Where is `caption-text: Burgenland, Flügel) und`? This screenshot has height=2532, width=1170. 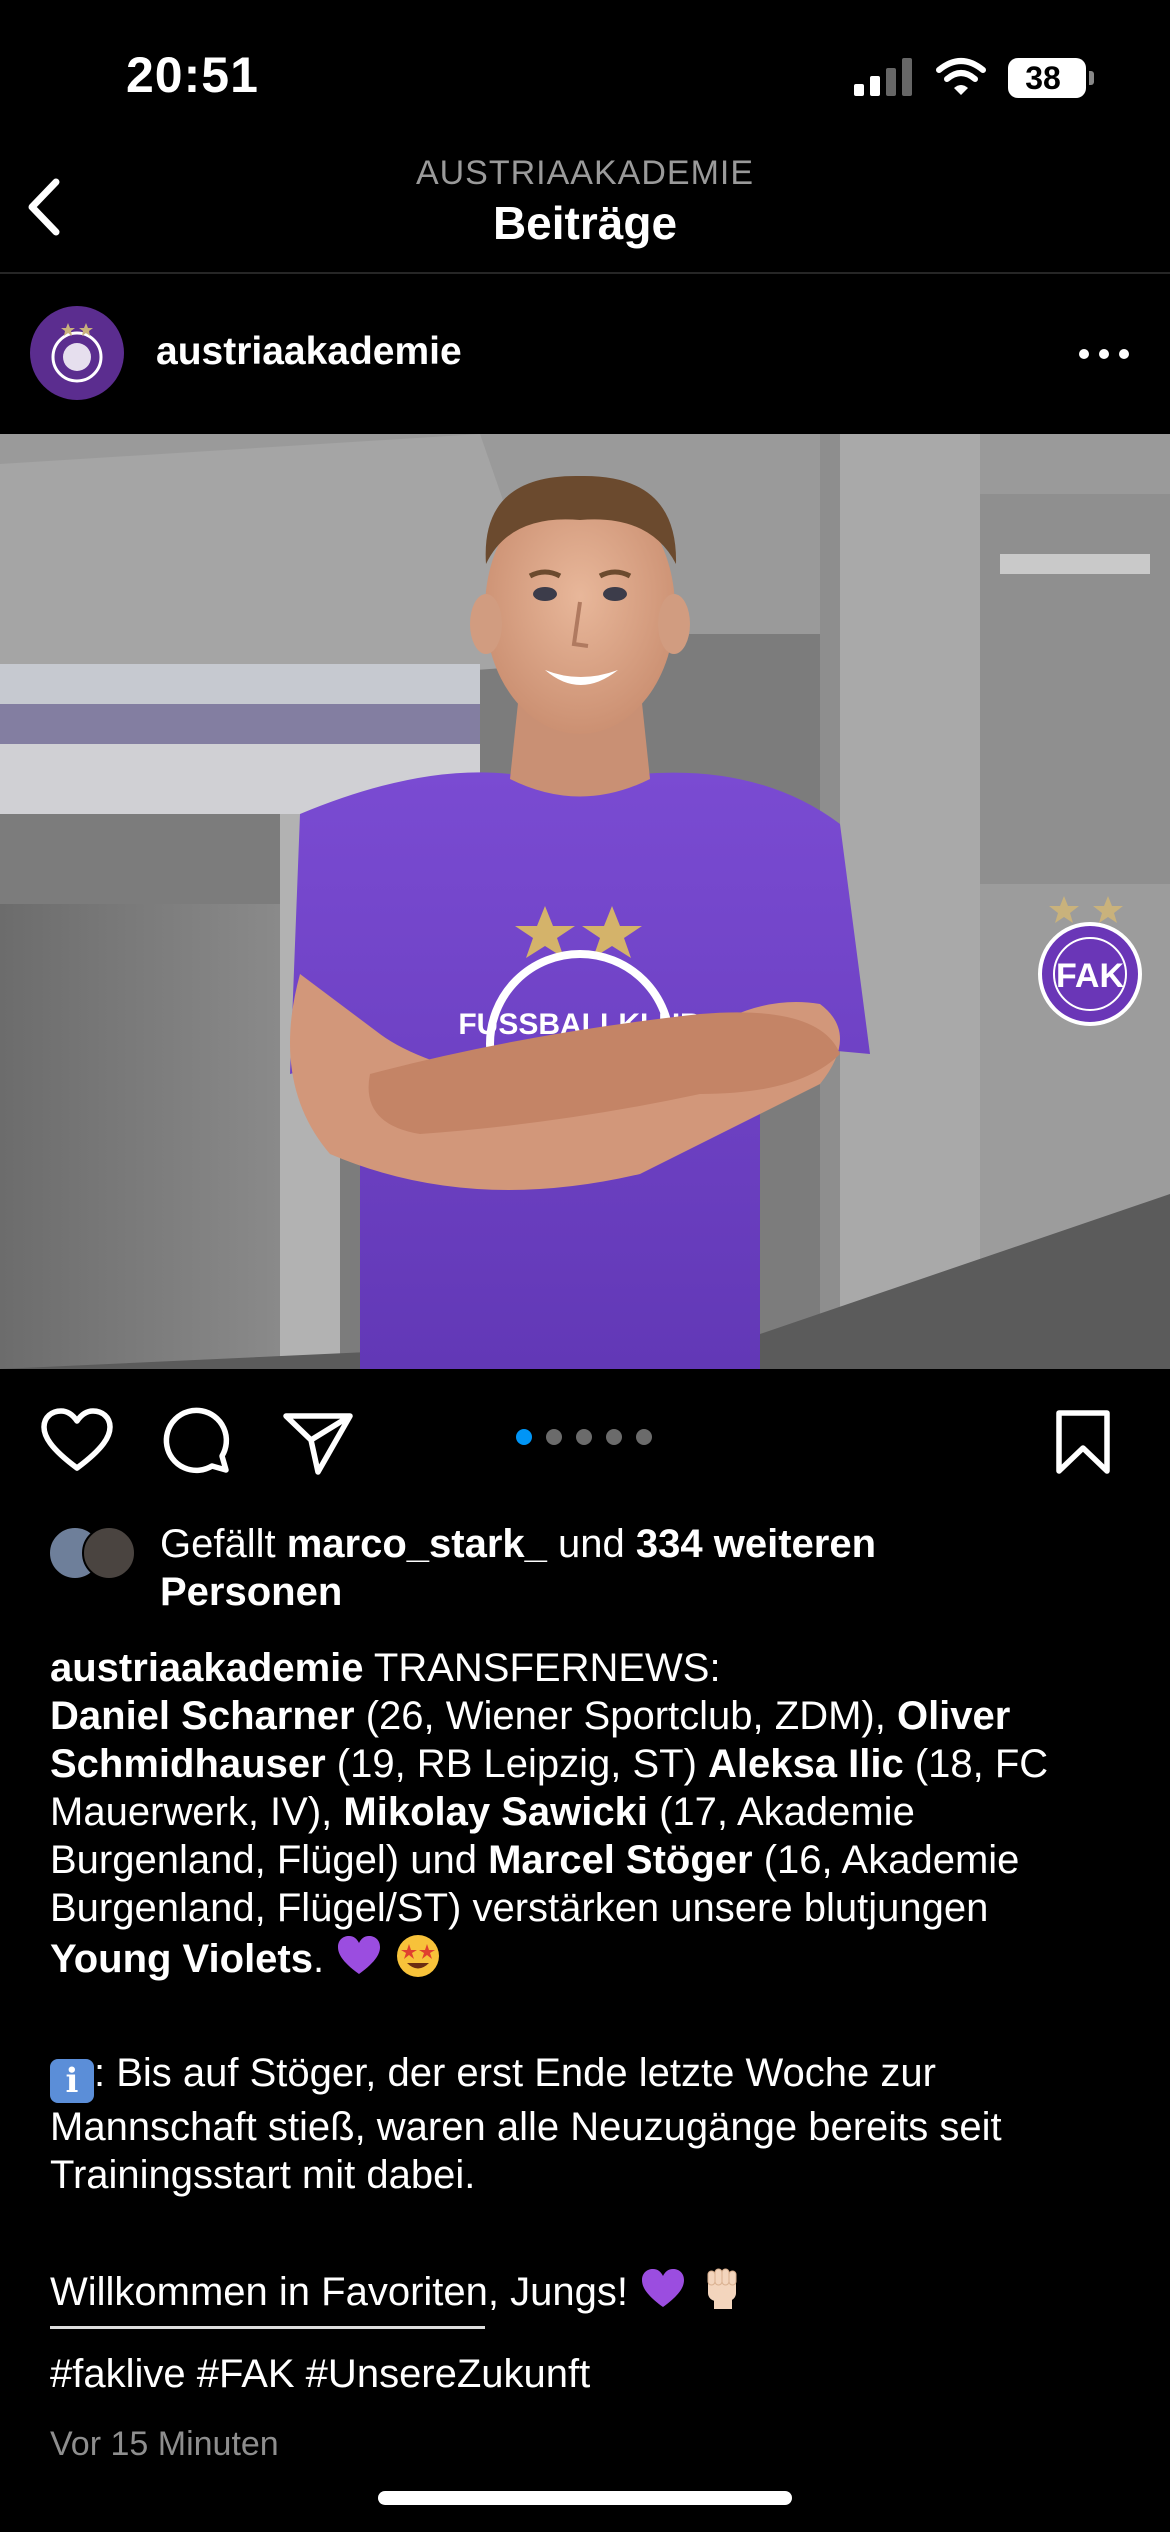 caption-text: Burgenland, Flügel) und is located at coordinates (269, 1860).